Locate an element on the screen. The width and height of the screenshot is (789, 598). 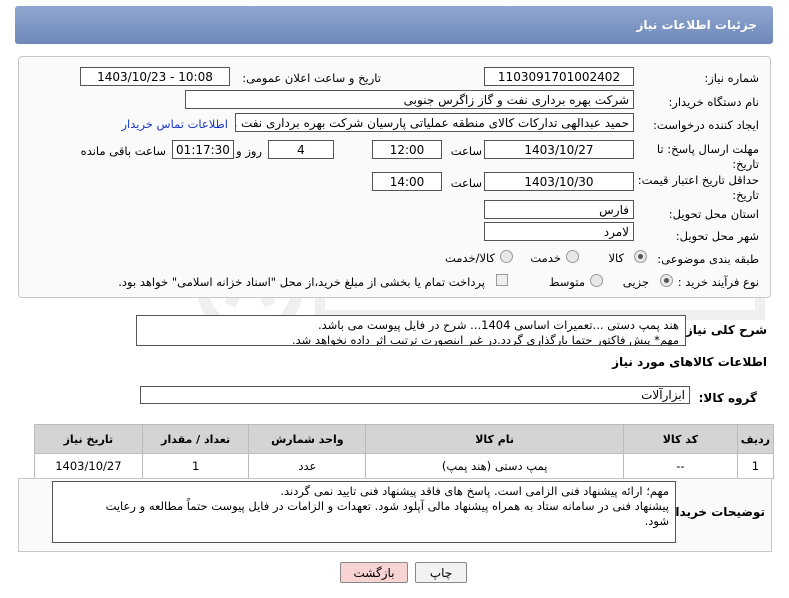
buyer-org-field: شرکت بهره برداری نفت و گاز زاگرس جنوبی is located at coordinates (409, 99).